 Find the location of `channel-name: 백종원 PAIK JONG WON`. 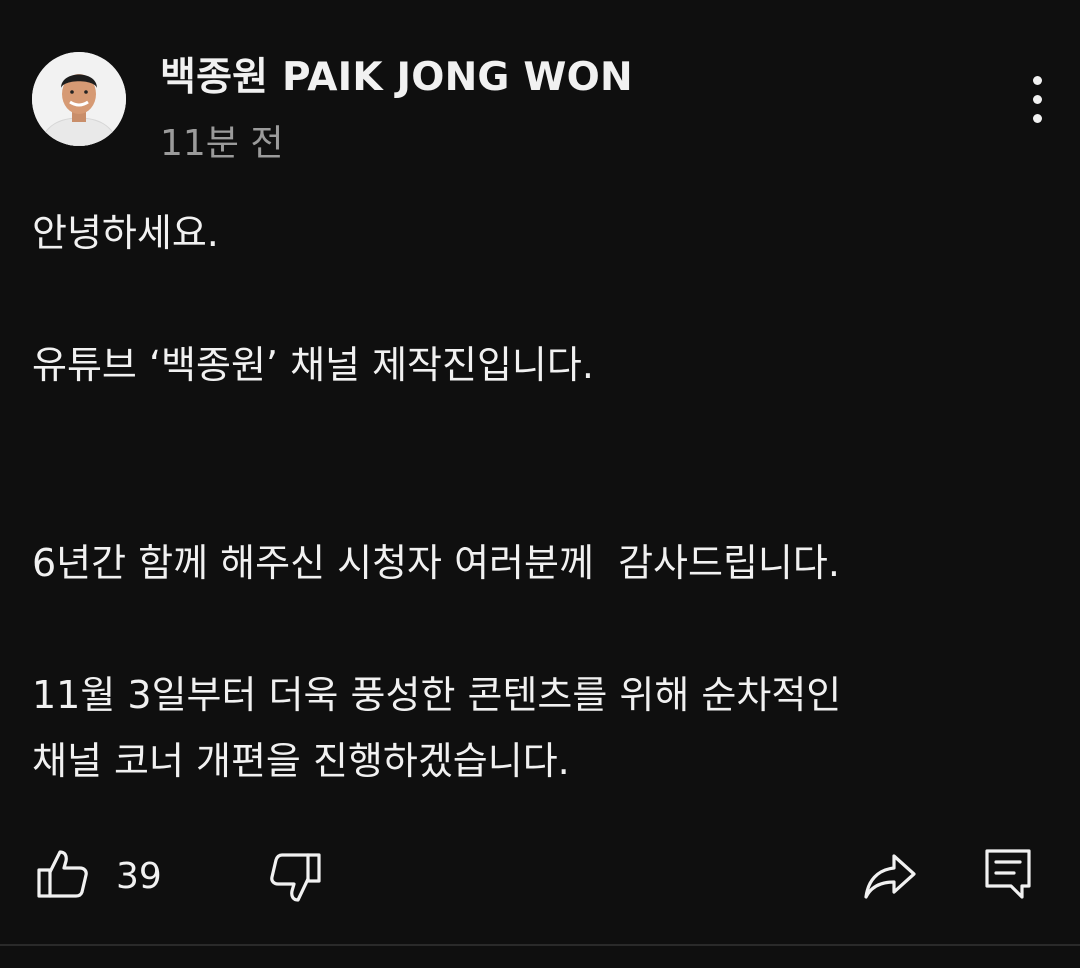

channel-name: 백종원 PAIK JONG WON is located at coordinates (396, 74).